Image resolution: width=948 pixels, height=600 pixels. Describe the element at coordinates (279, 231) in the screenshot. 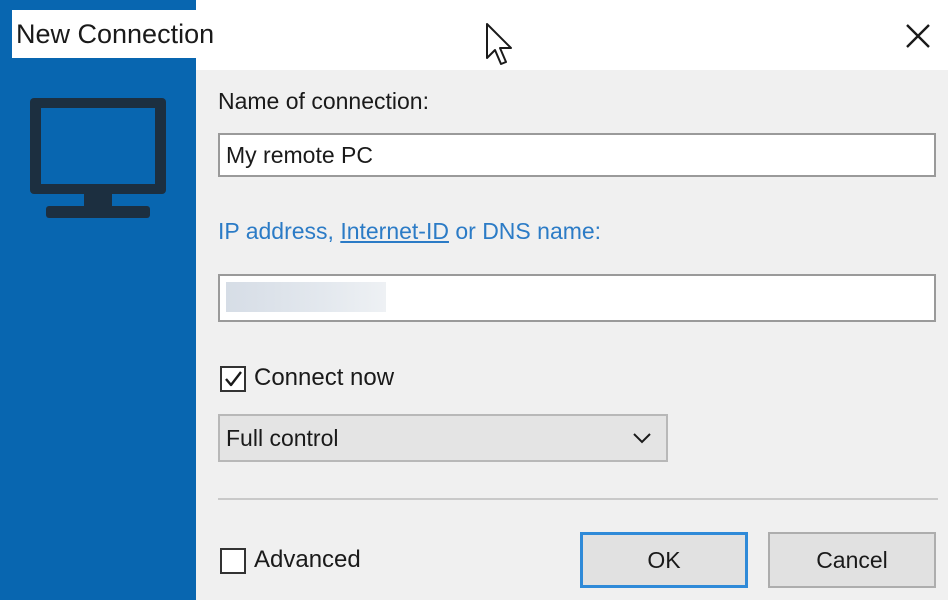

I see `ip-label-prefix: IP address,` at that location.